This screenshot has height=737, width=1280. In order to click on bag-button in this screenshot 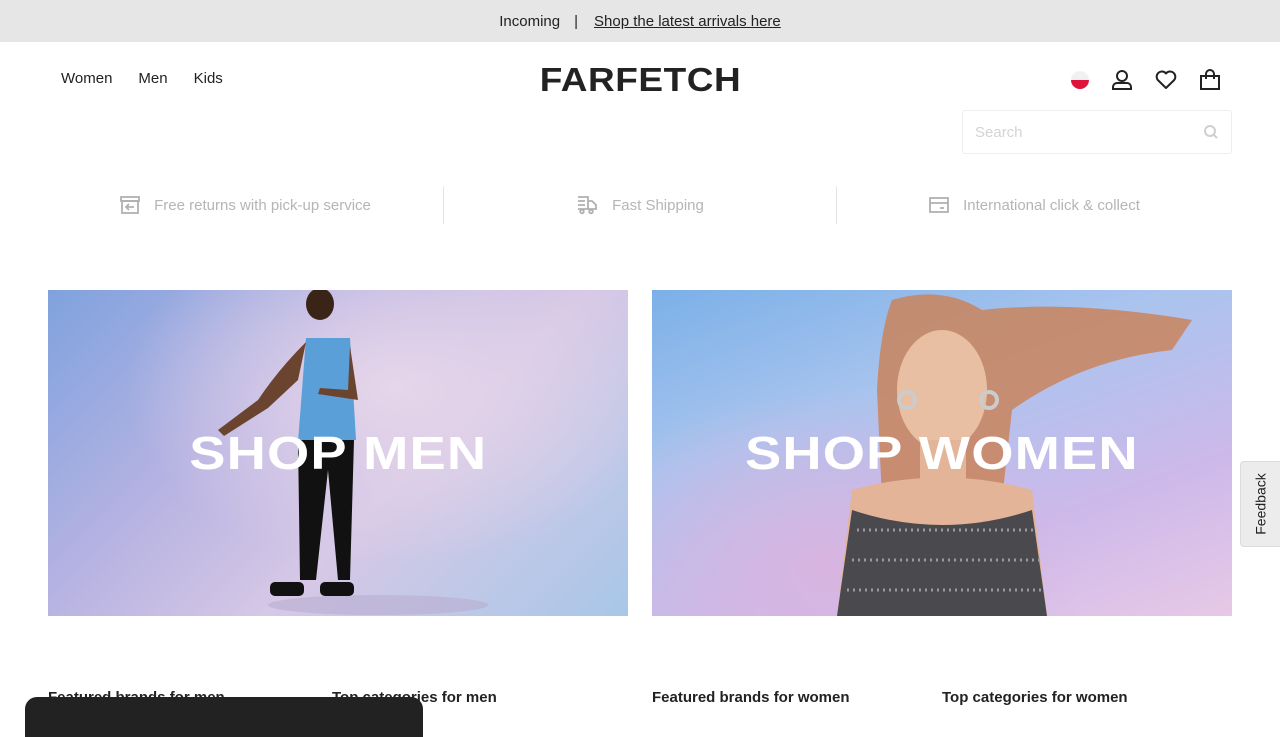, I will do `click(1210, 80)`.